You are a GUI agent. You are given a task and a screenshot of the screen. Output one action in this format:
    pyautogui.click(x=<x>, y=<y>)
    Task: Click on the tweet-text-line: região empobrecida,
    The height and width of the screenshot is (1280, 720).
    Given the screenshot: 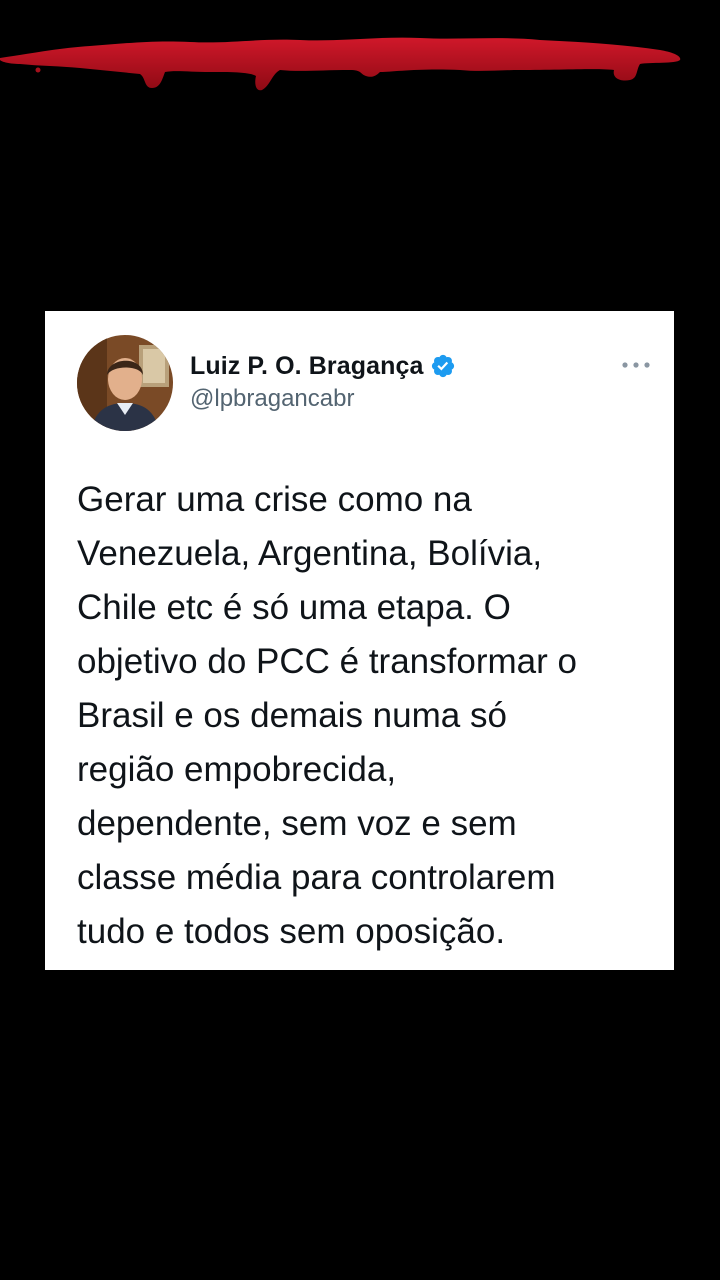 What is the action you would take?
    pyautogui.click(x=237, y=769)
    